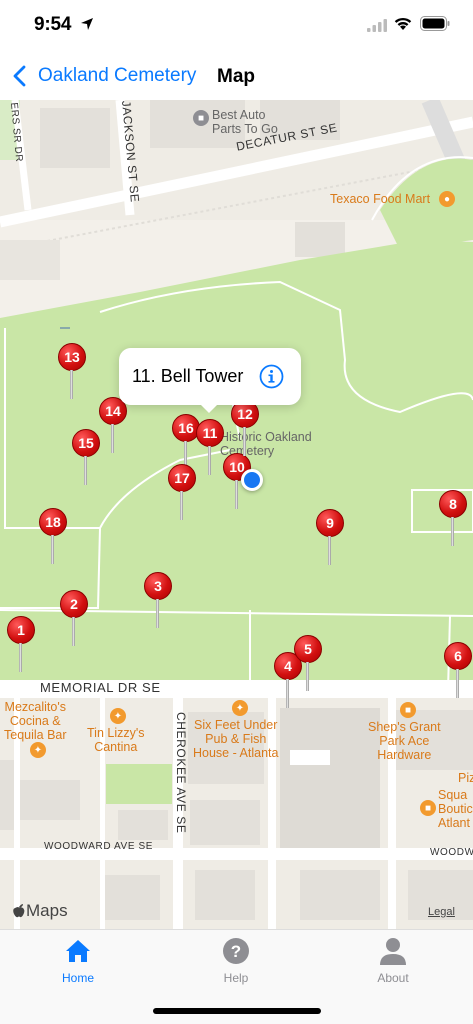  I want to click on back-button-label: Oakland Cemetery, so click(117, 75).